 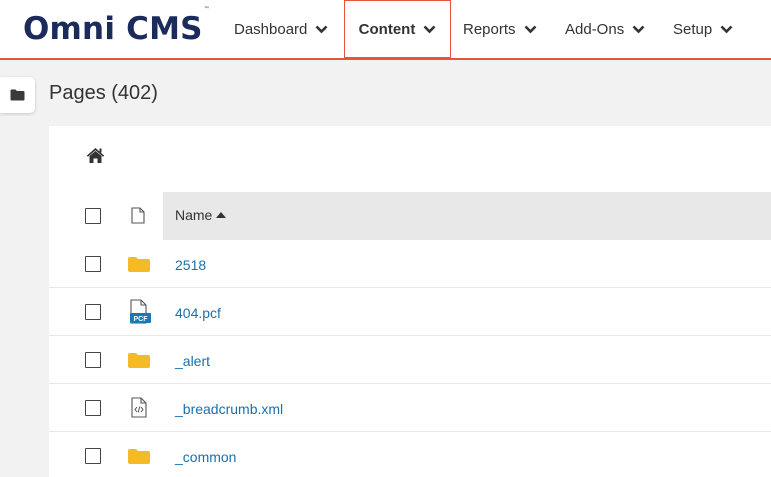 I want to click on nav-setup-label: Setup, so click(x=693, y=29).